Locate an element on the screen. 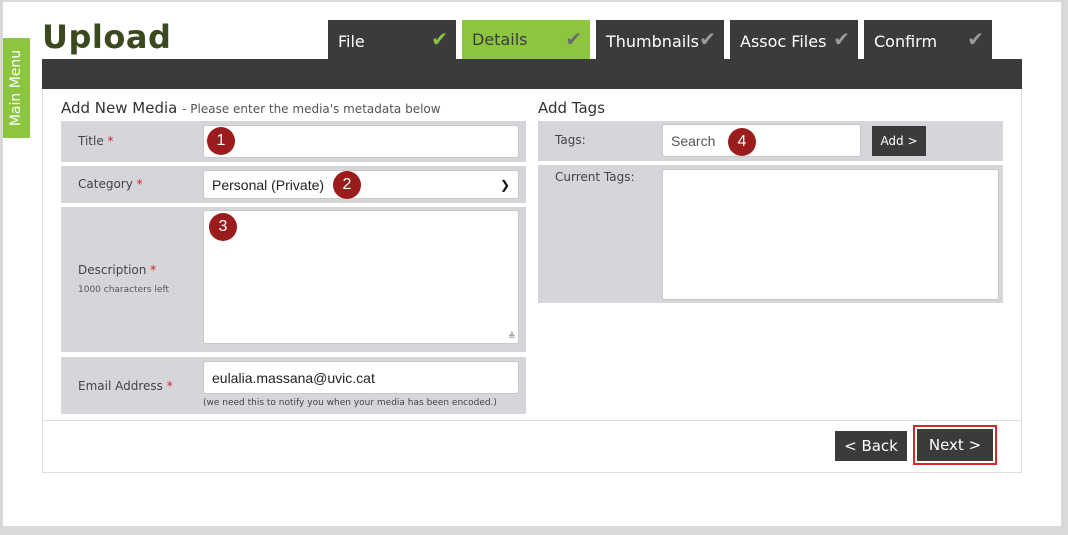  title-label: Title * is located at coordinates (96, 141).